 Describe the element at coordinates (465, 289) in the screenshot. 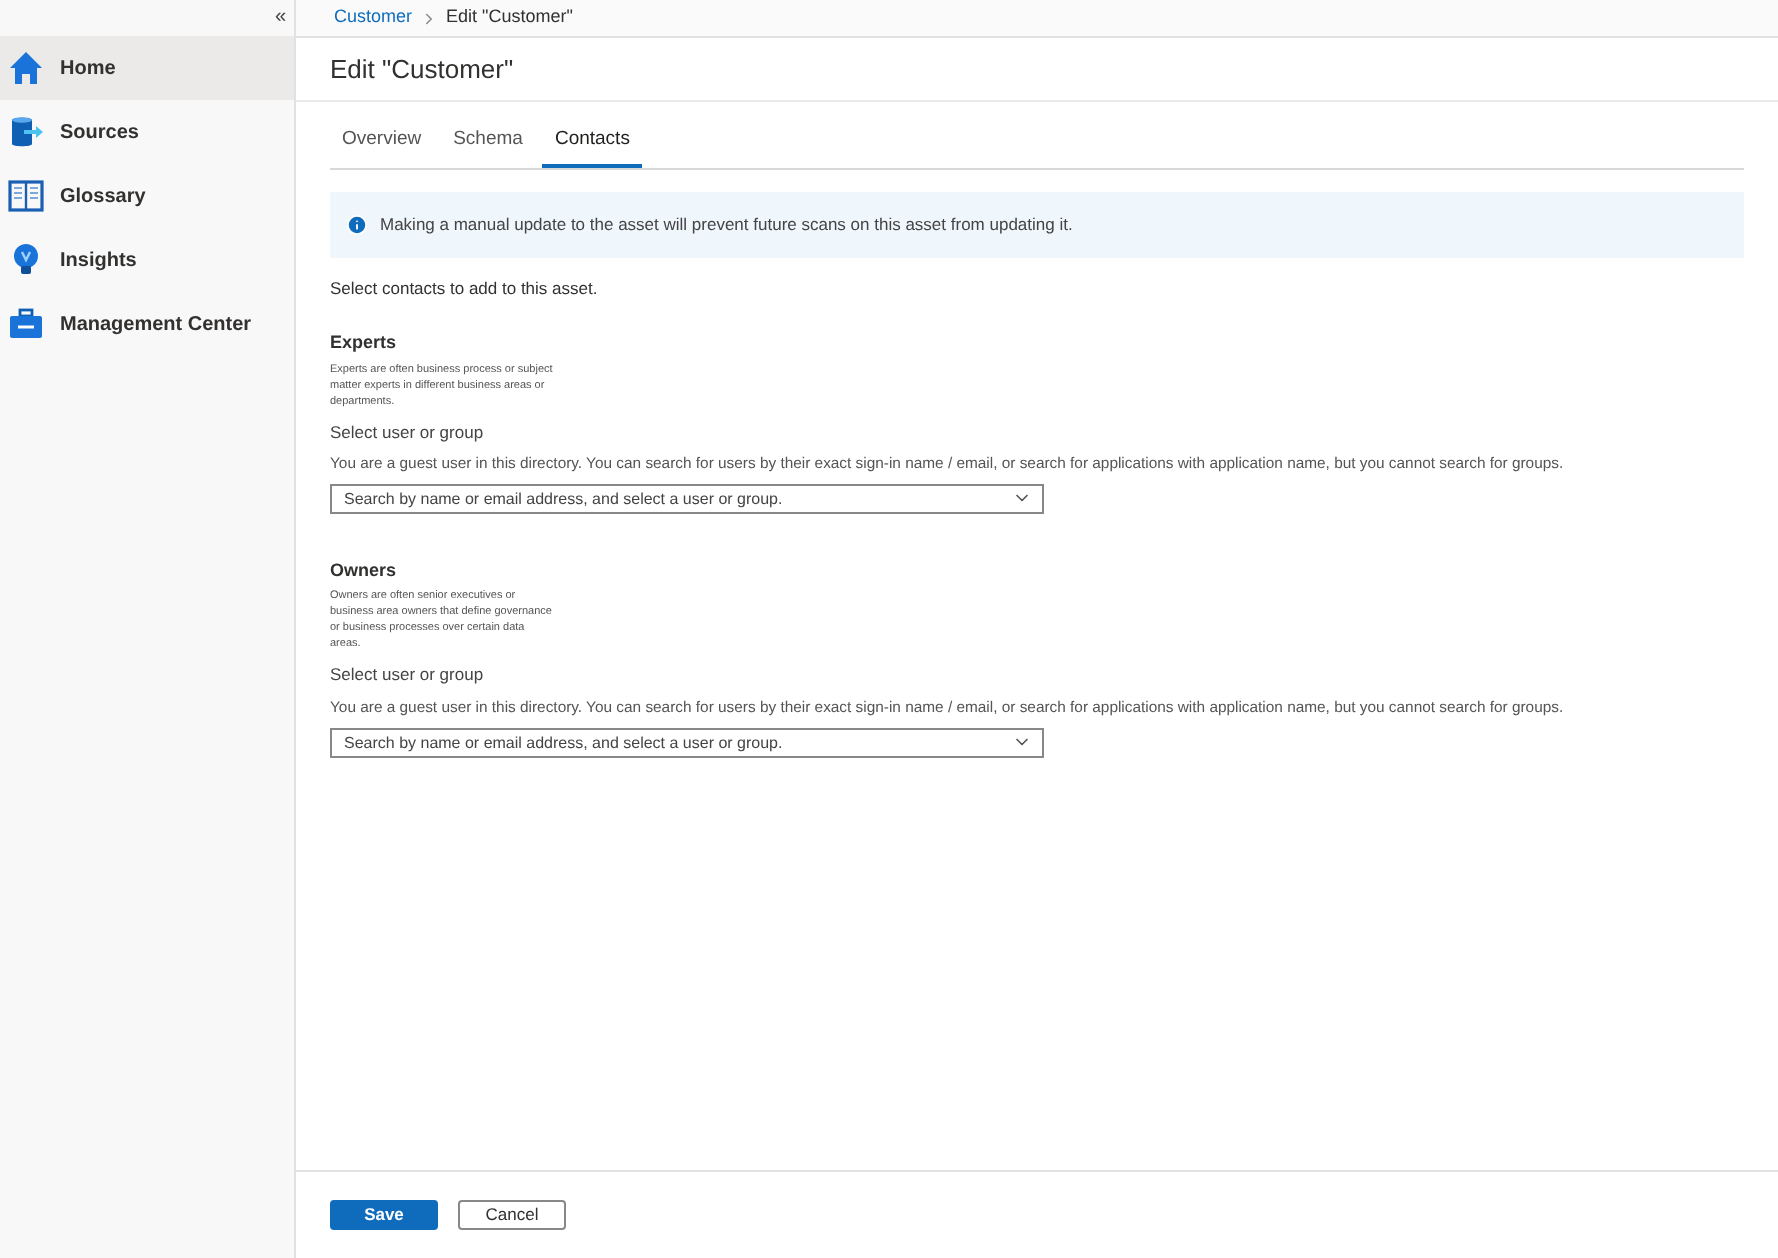

I see `intro-text: Select contacts to add to this asset.` at that location.